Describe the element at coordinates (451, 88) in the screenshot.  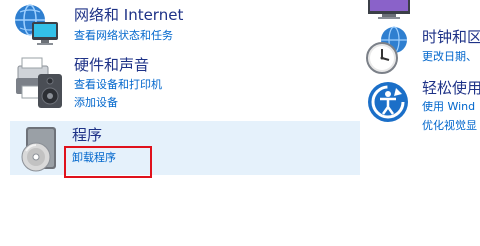
I see `category-title: 轻松使用` at that location.